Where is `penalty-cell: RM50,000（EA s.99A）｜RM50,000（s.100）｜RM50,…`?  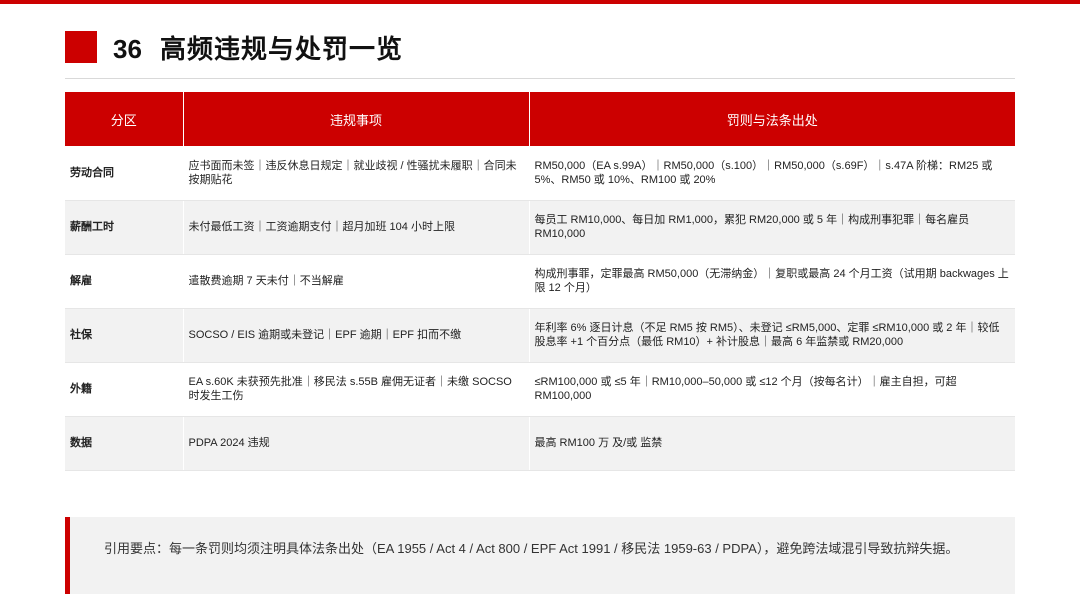
penalty-cell: RM50,000（EA s.99A）｜RM50,000（s.100）｜RM50,… is located at coordinates (772, 173).